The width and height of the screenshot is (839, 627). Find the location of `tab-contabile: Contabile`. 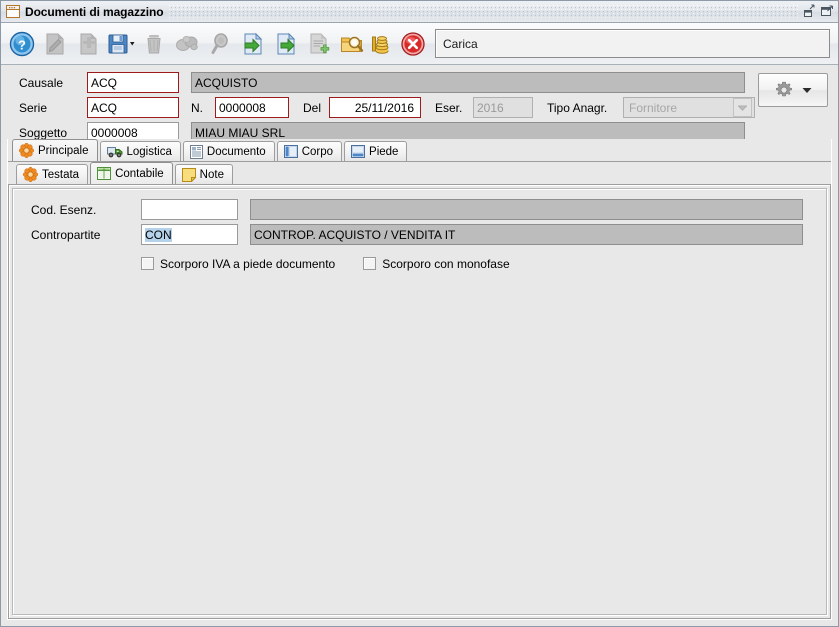

tab-contabile: Contabile is located at coordinates (131, 173).